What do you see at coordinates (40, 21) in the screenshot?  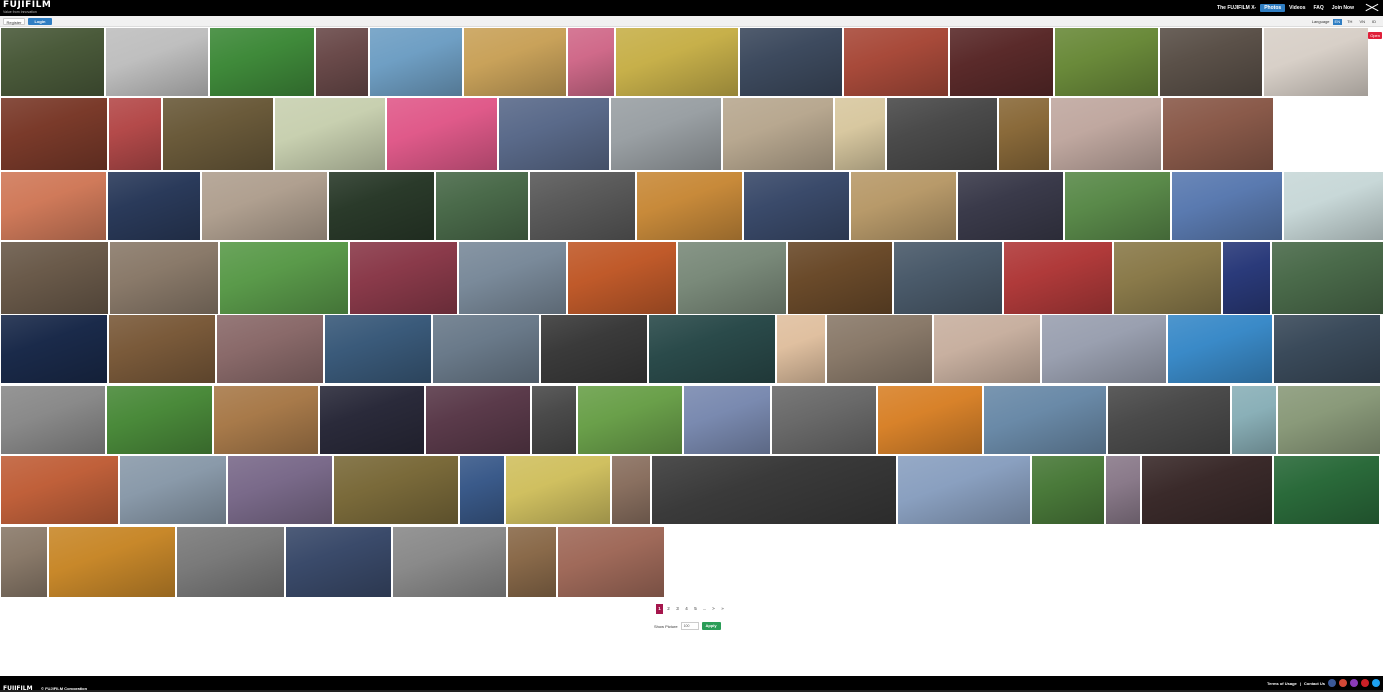 I see `login-button: Login` at bounding box center [40, 21].